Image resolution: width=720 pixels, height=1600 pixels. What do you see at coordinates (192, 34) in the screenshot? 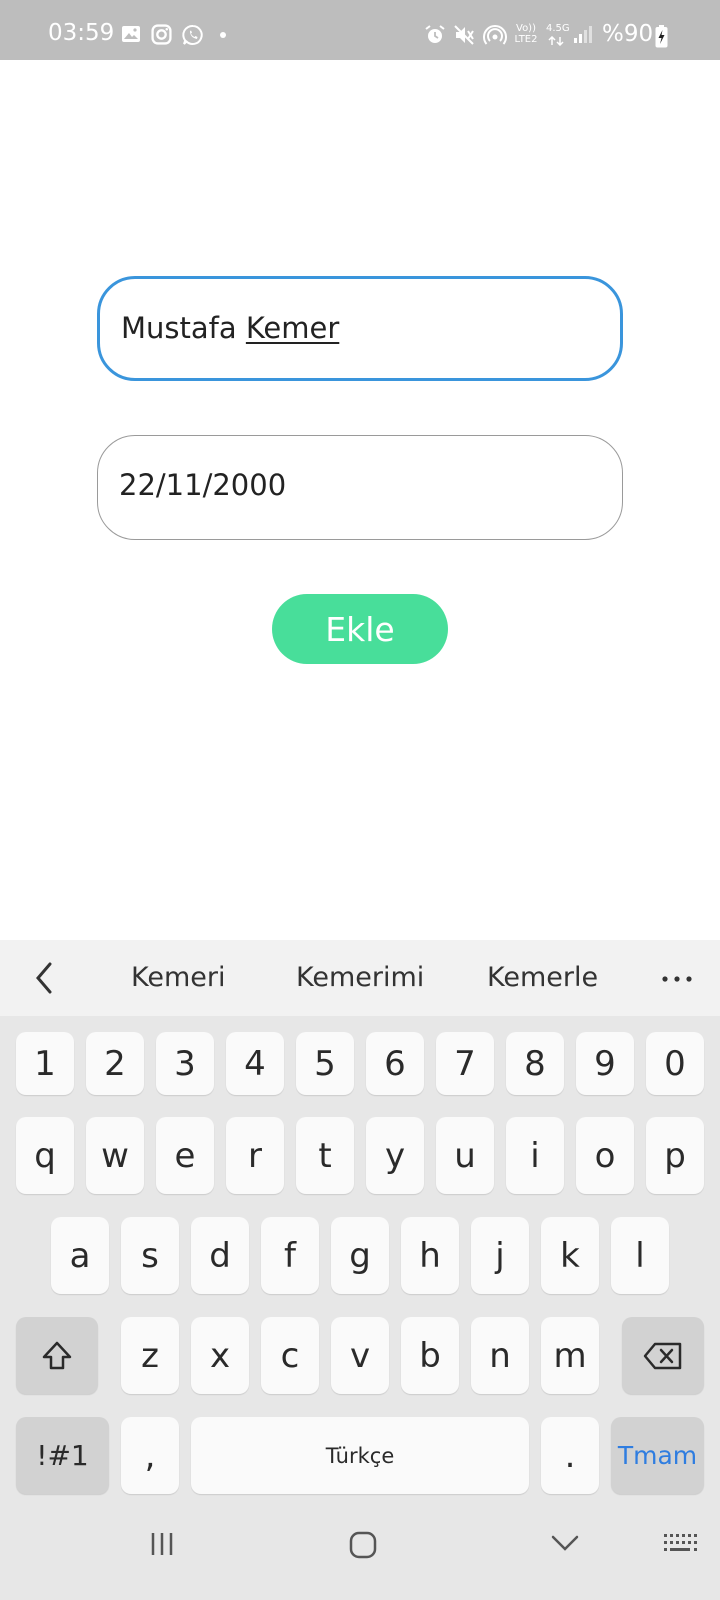
I see `whatsapp-icon` at bounding box center [192, 34].